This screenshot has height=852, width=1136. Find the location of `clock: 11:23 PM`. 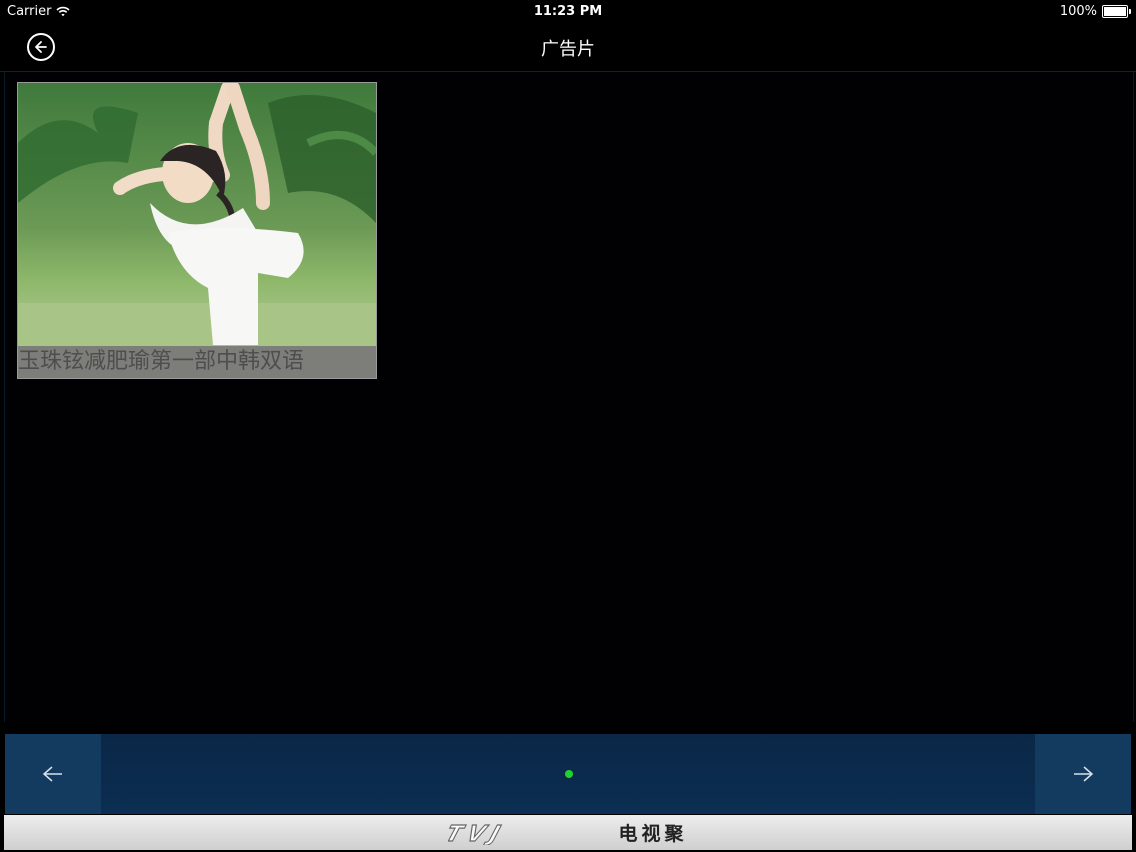

clock: 11:23 PM is located at coordinates (568, 11).